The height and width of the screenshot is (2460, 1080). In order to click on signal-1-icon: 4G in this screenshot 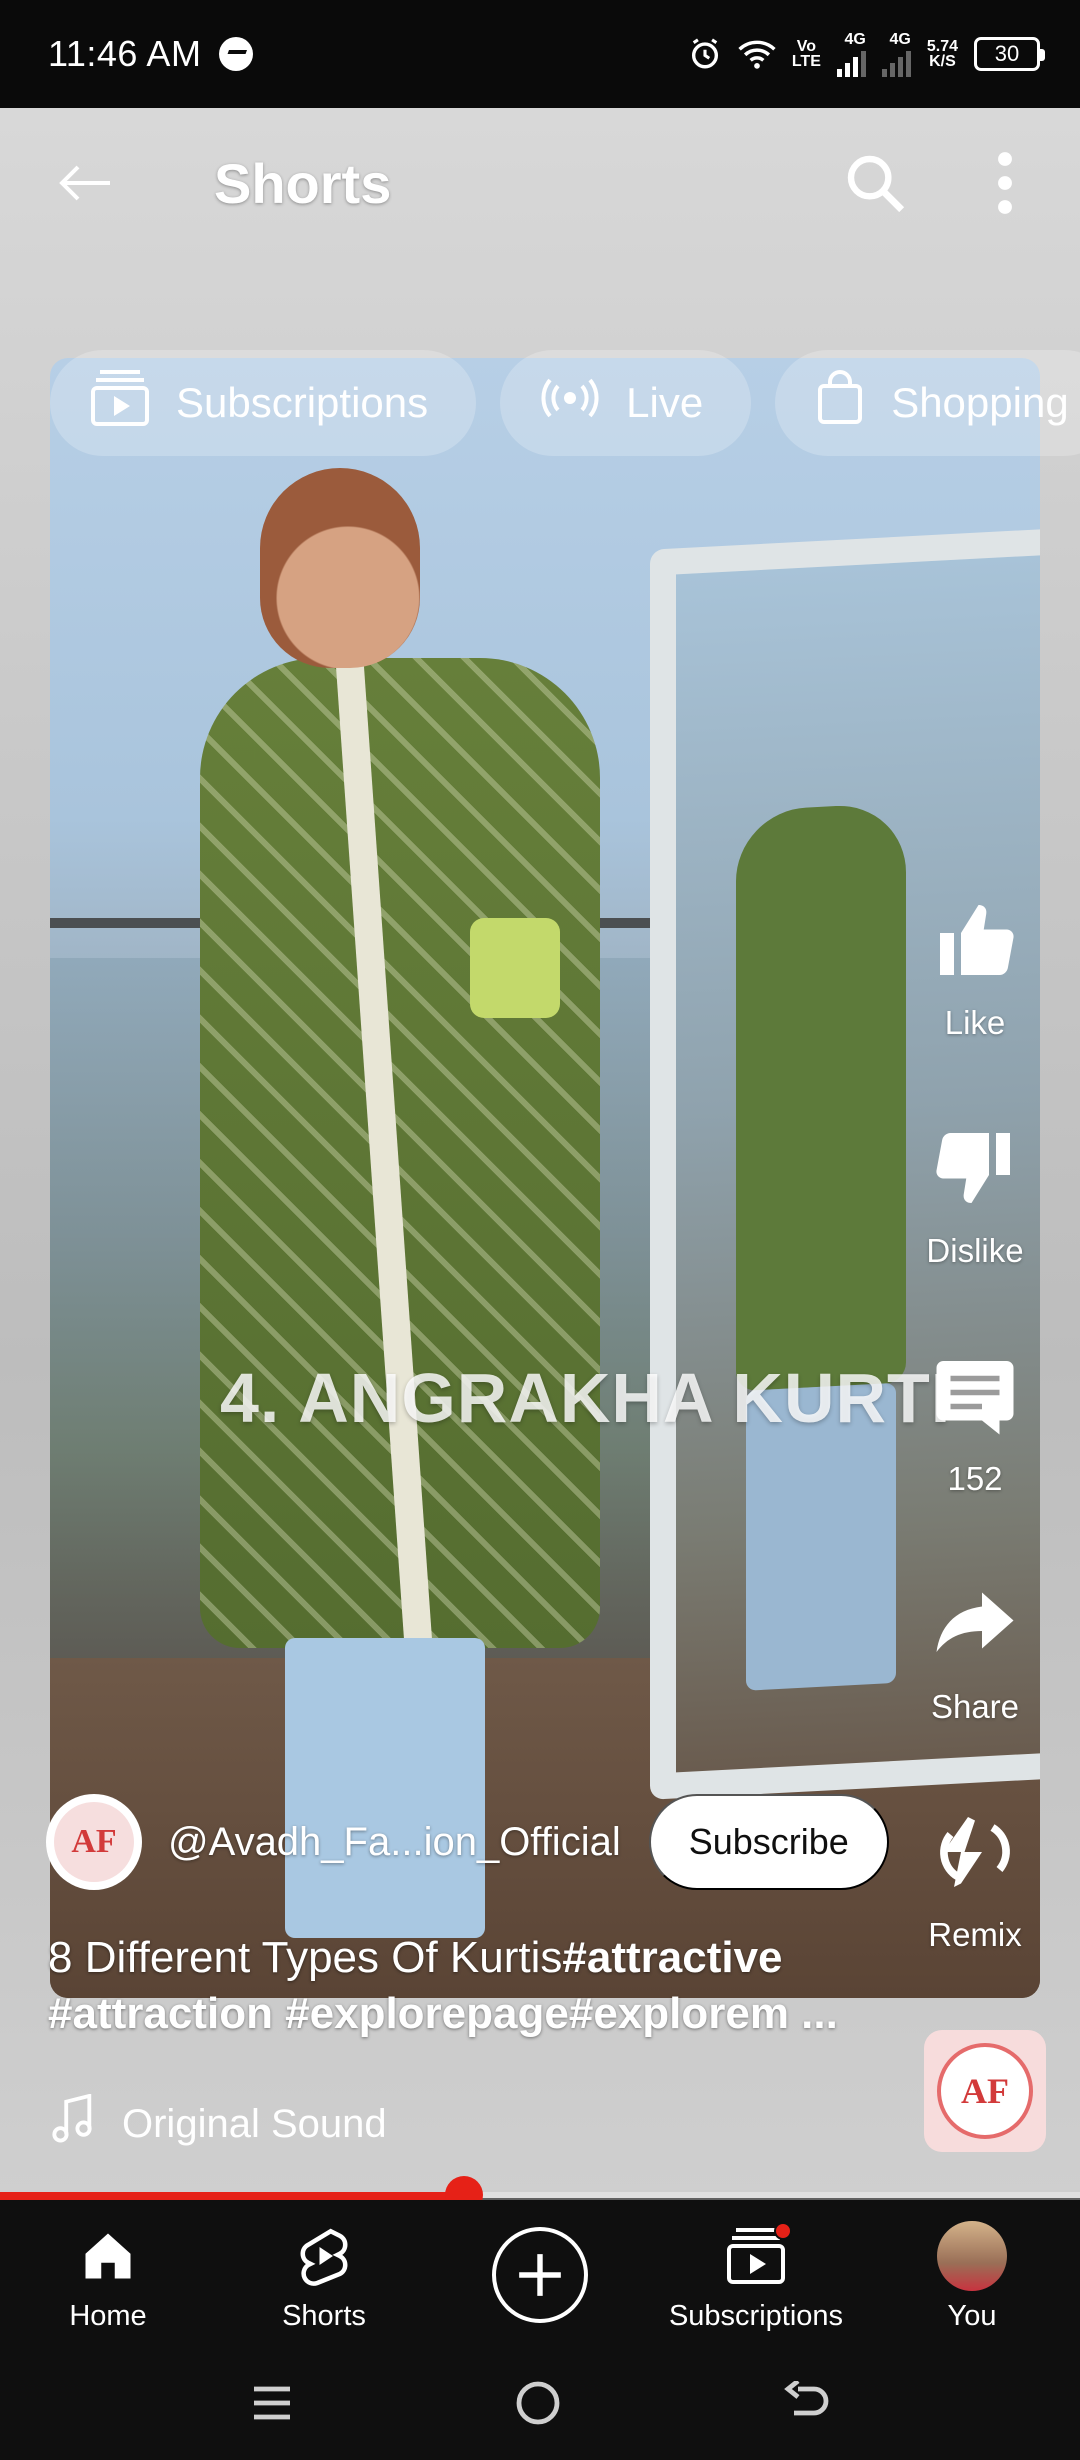, I will do `click(851, 53)`.